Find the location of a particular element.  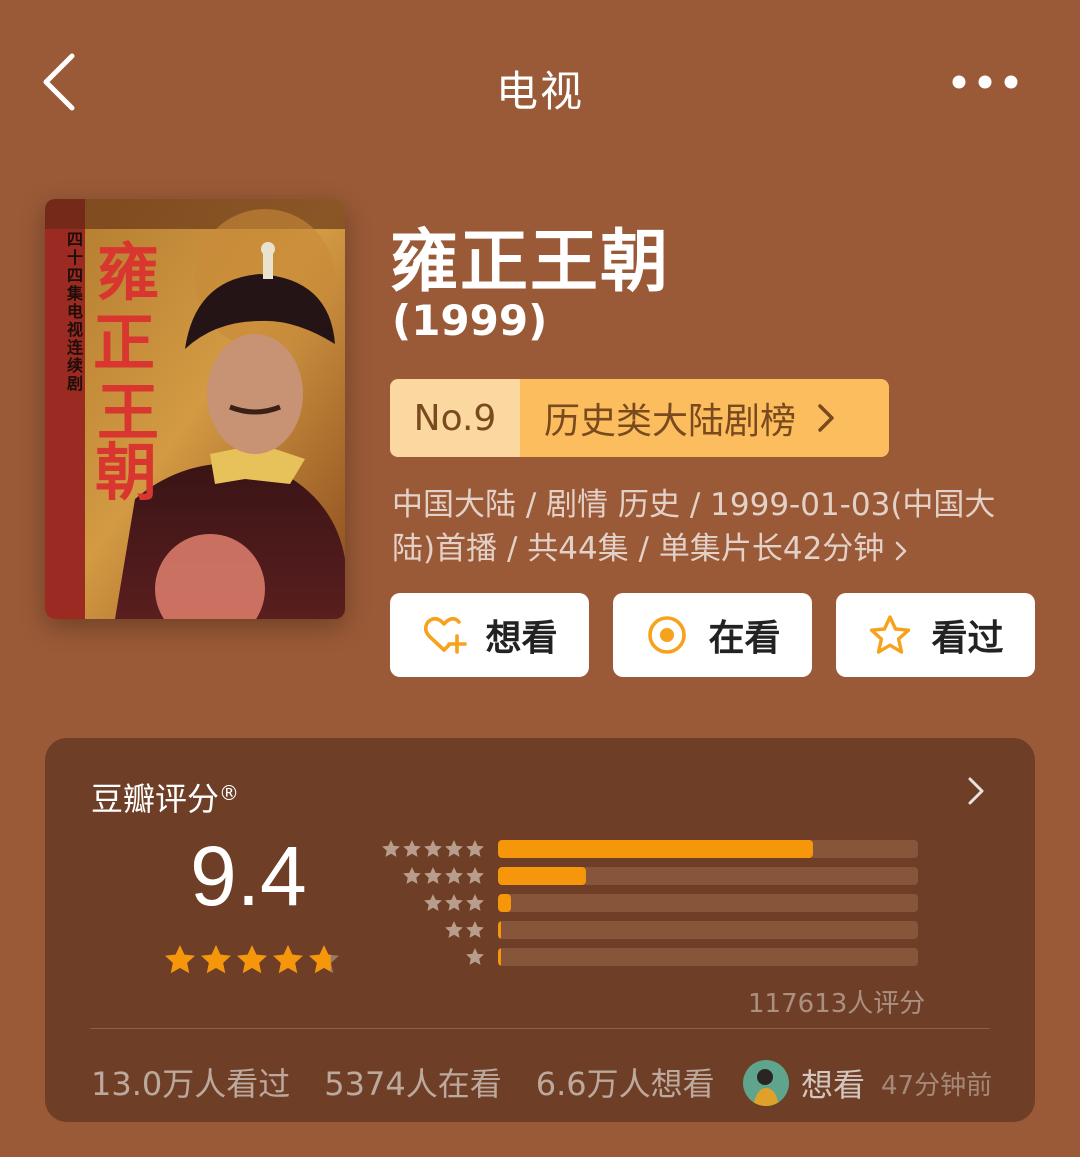

watch-stats: 13.0万人看过 5374人在看 6.6万人想看 is located at coordinates (403, 1082).